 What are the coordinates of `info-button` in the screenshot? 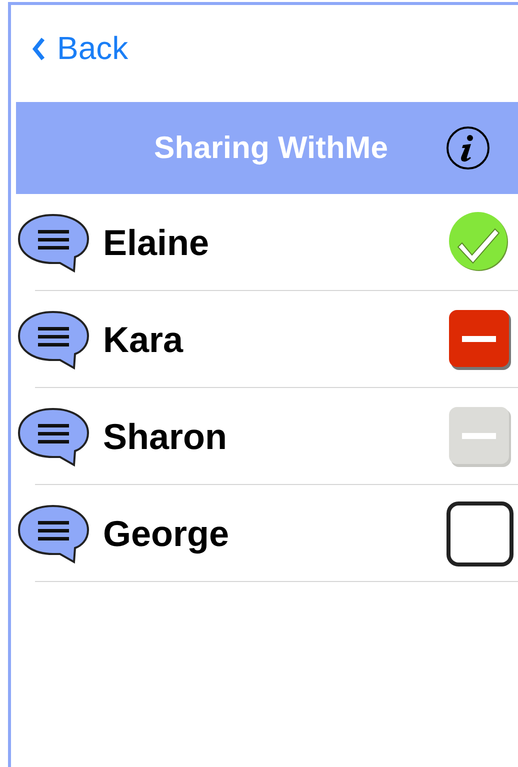 It's located at (468, 148).